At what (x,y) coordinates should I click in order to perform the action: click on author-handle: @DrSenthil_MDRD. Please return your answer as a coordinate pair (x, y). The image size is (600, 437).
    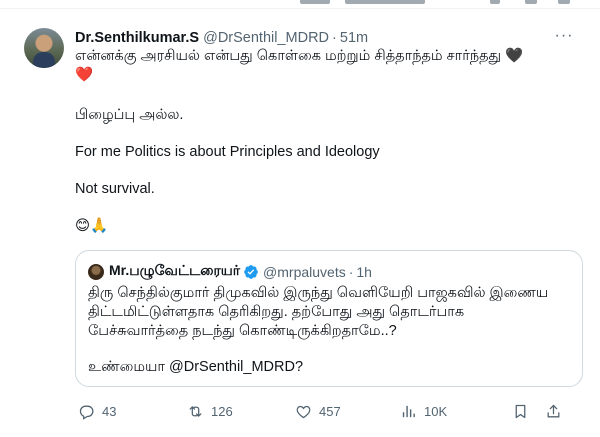
    Looking at the image, I should click on (266, 38).